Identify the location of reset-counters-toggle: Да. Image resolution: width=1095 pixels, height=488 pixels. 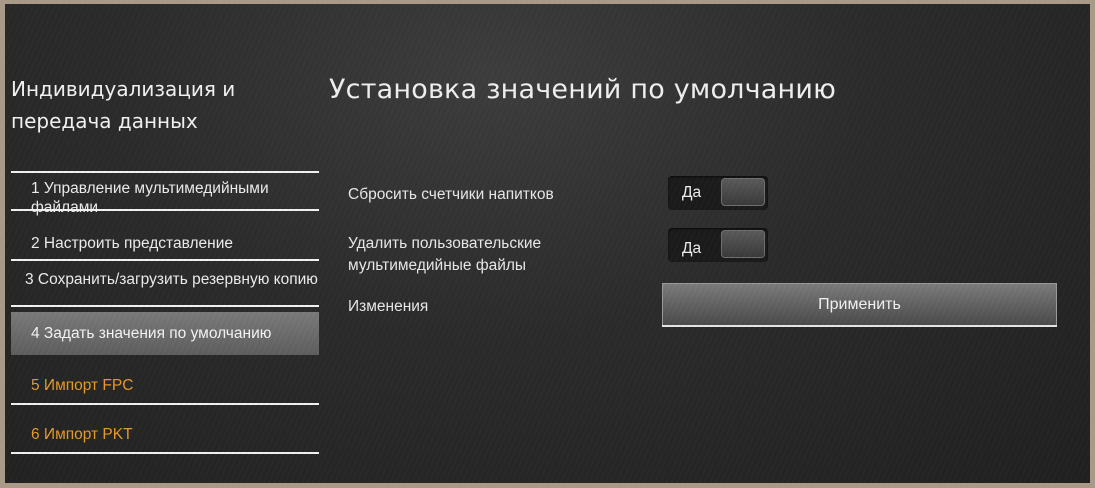
(718, 193).